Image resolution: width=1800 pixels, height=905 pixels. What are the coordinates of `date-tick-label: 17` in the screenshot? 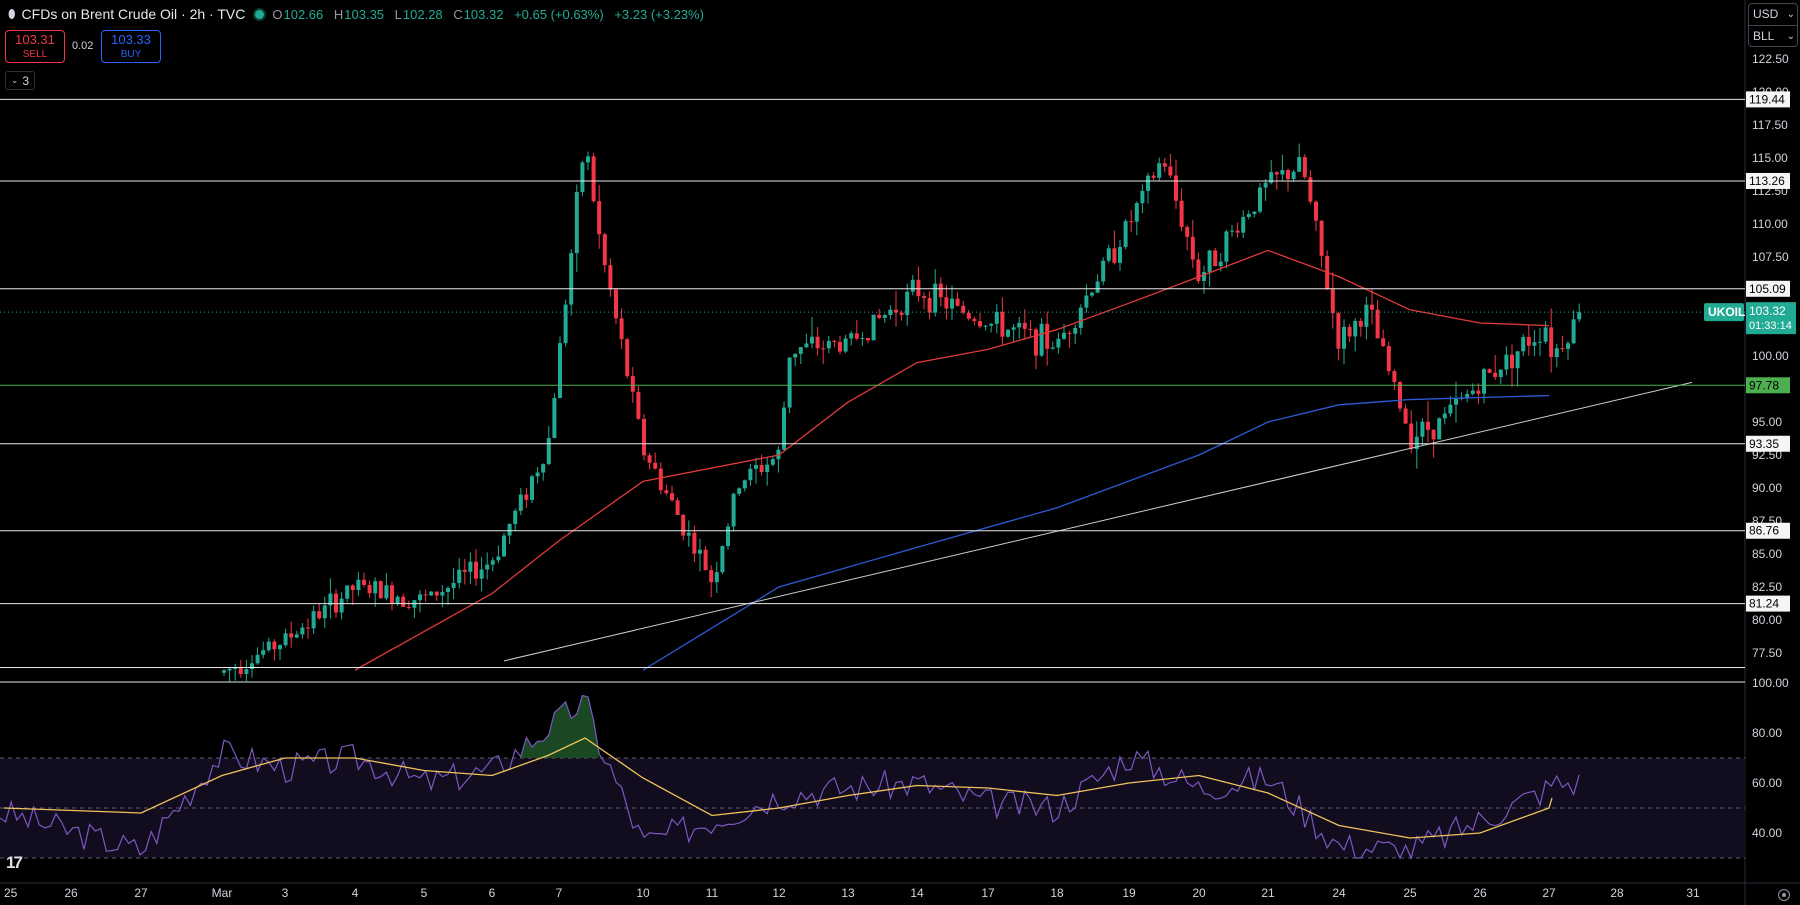 It's located at (988, 893).